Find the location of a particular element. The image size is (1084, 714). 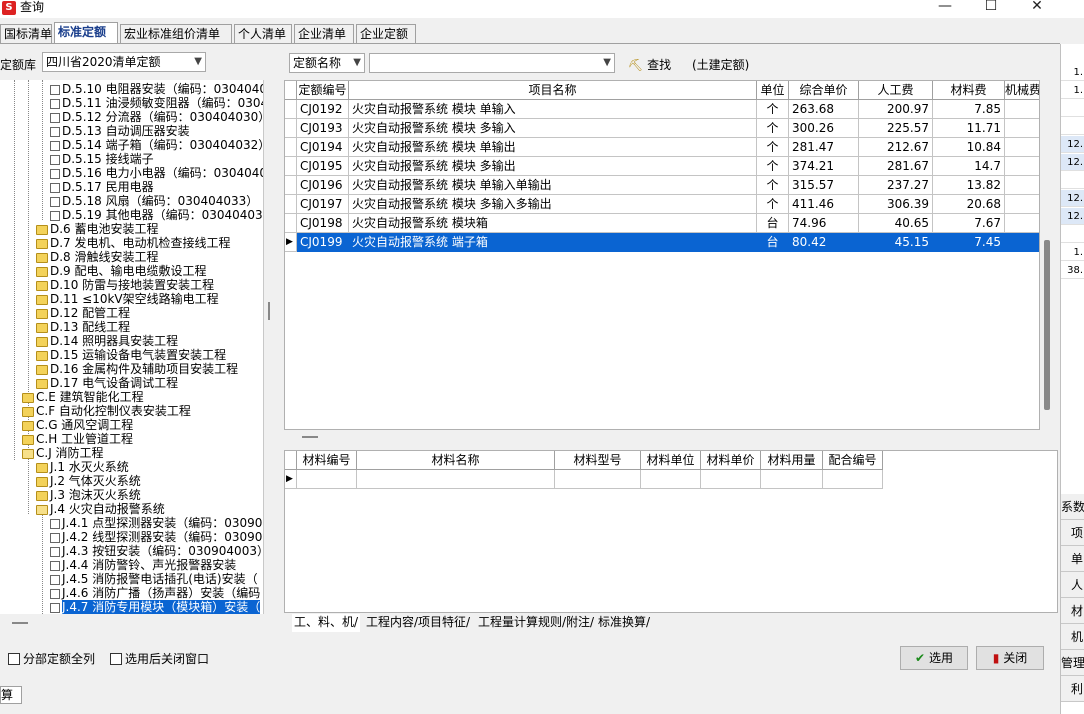

column-header: 配合编号 is located at coordinates (853, 460).